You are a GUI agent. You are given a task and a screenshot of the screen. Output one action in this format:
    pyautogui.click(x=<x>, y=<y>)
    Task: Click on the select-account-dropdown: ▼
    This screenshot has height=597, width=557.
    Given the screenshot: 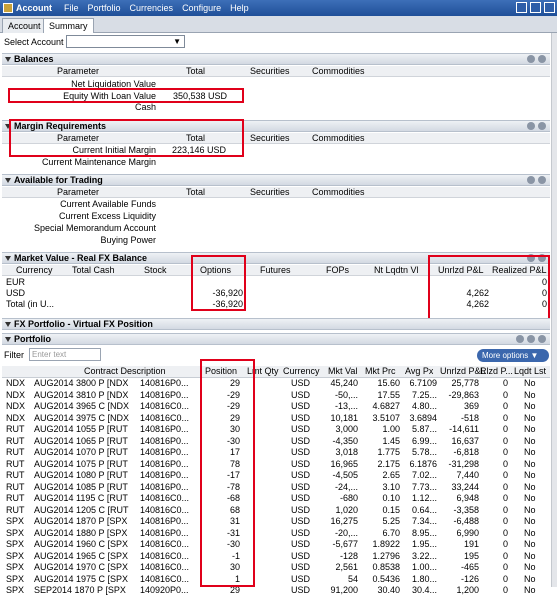 What is the action you would take?
    pyautogui.click(x=125, y=41)
    